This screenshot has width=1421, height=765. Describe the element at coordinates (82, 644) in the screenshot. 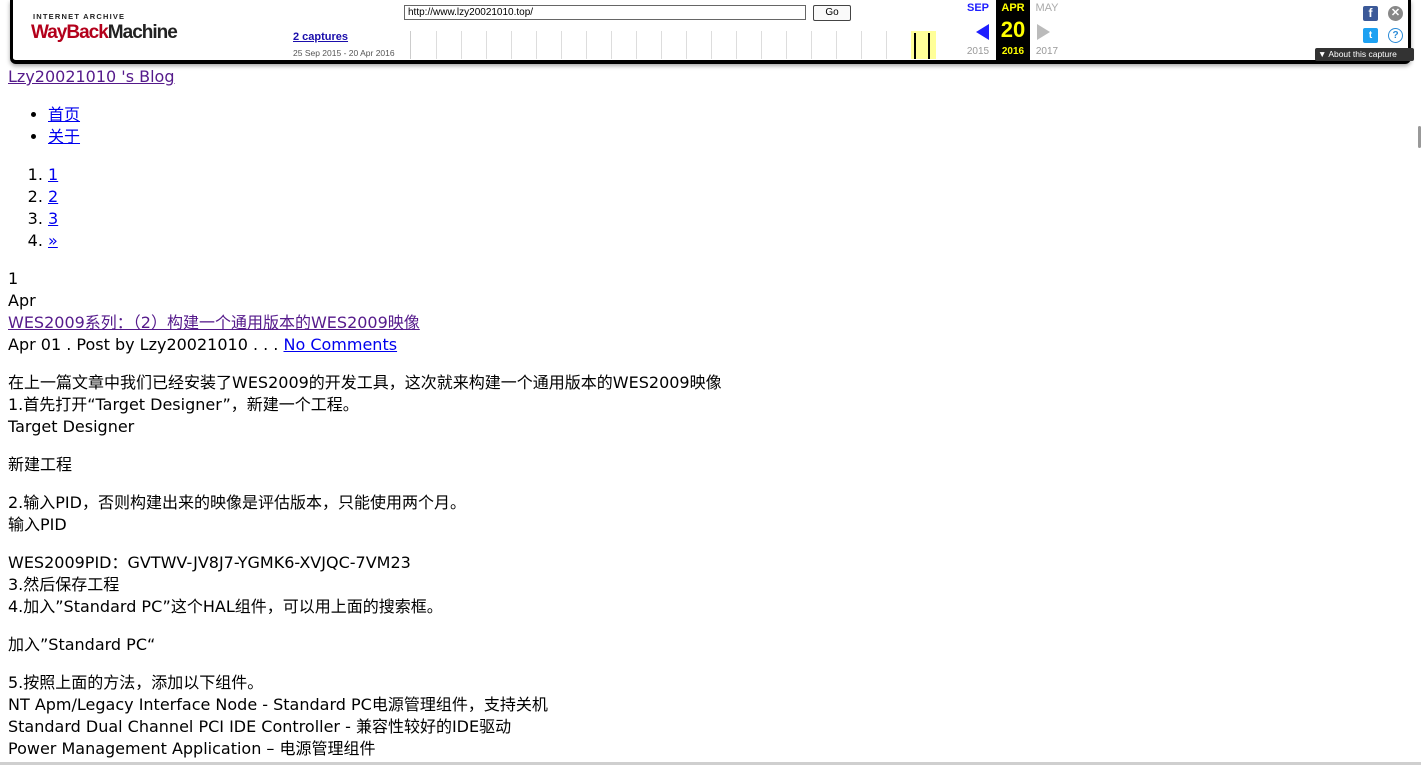

I see `post-line: 加入”Standard PC“` at that location.